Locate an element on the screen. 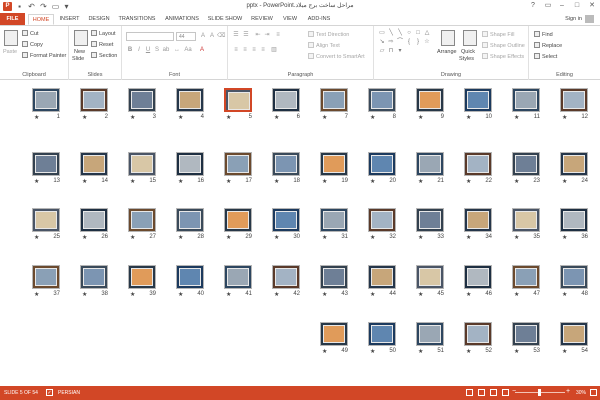 The image size is (600, 400). account-icon is located at coordinates (589, 19).